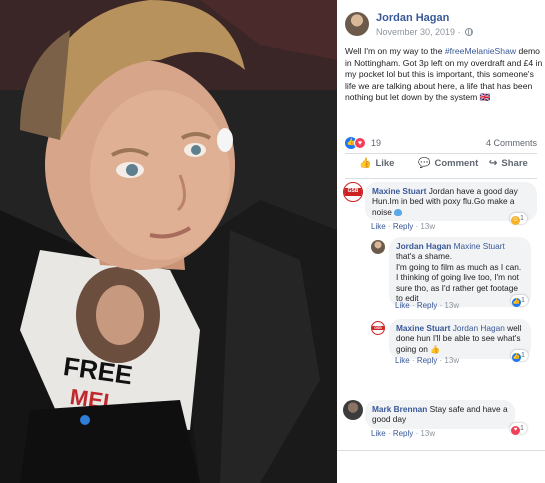 This screenshot has height=483, width=545. What do you see at coordinates (376, 163) in the screenshot?
I see `like-button: 👍 Like` at bounding box center [376, 163].